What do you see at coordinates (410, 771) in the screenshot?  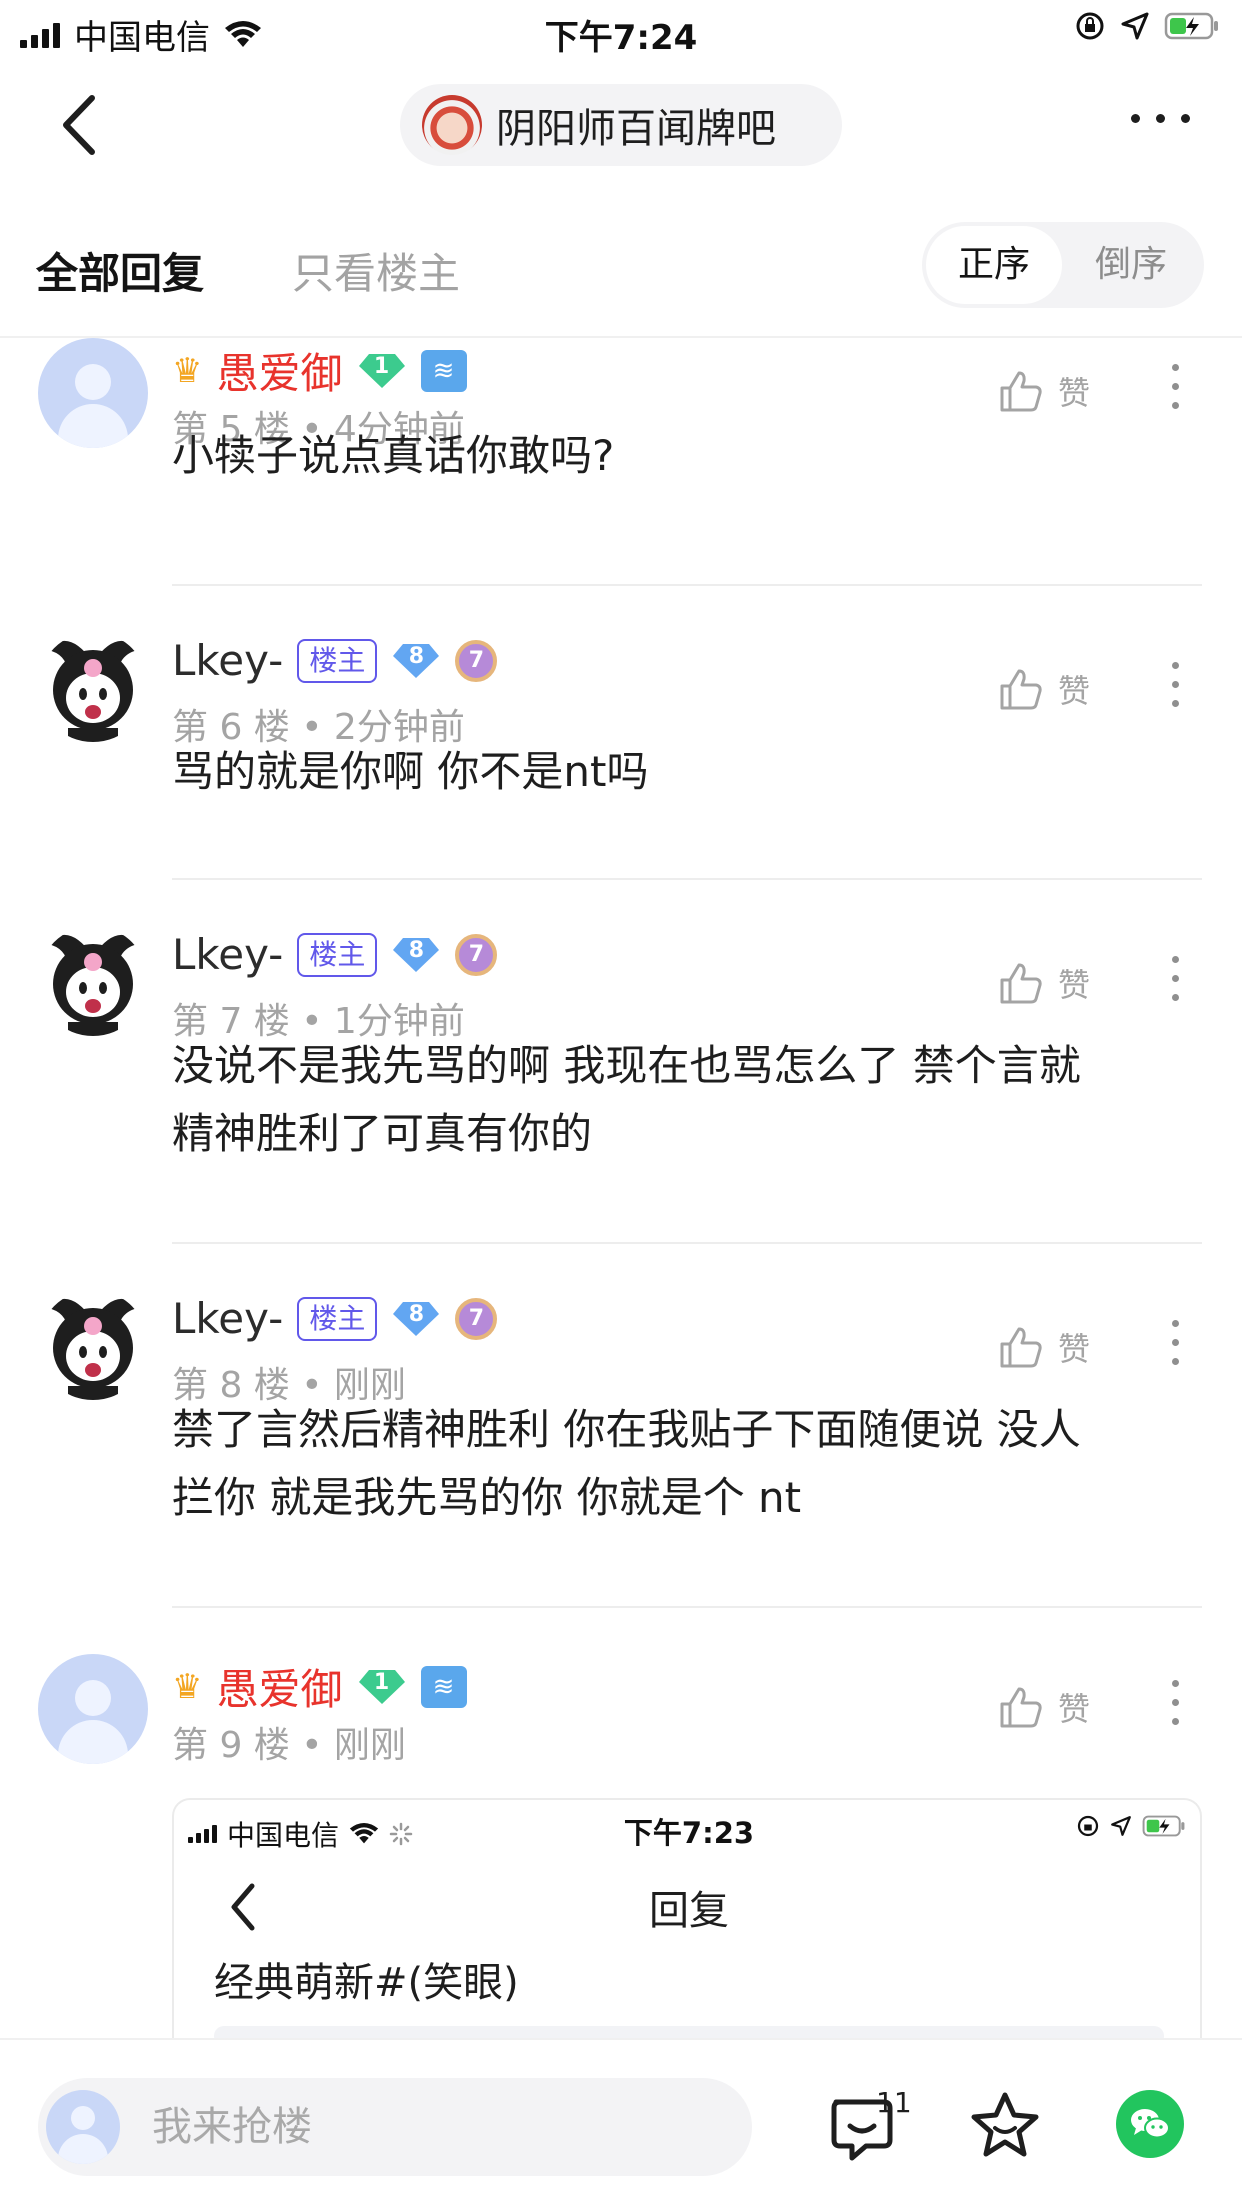 I see `reply-content: 骂的就是你啊 你不是nt吗` at bounding box center [410, 771].